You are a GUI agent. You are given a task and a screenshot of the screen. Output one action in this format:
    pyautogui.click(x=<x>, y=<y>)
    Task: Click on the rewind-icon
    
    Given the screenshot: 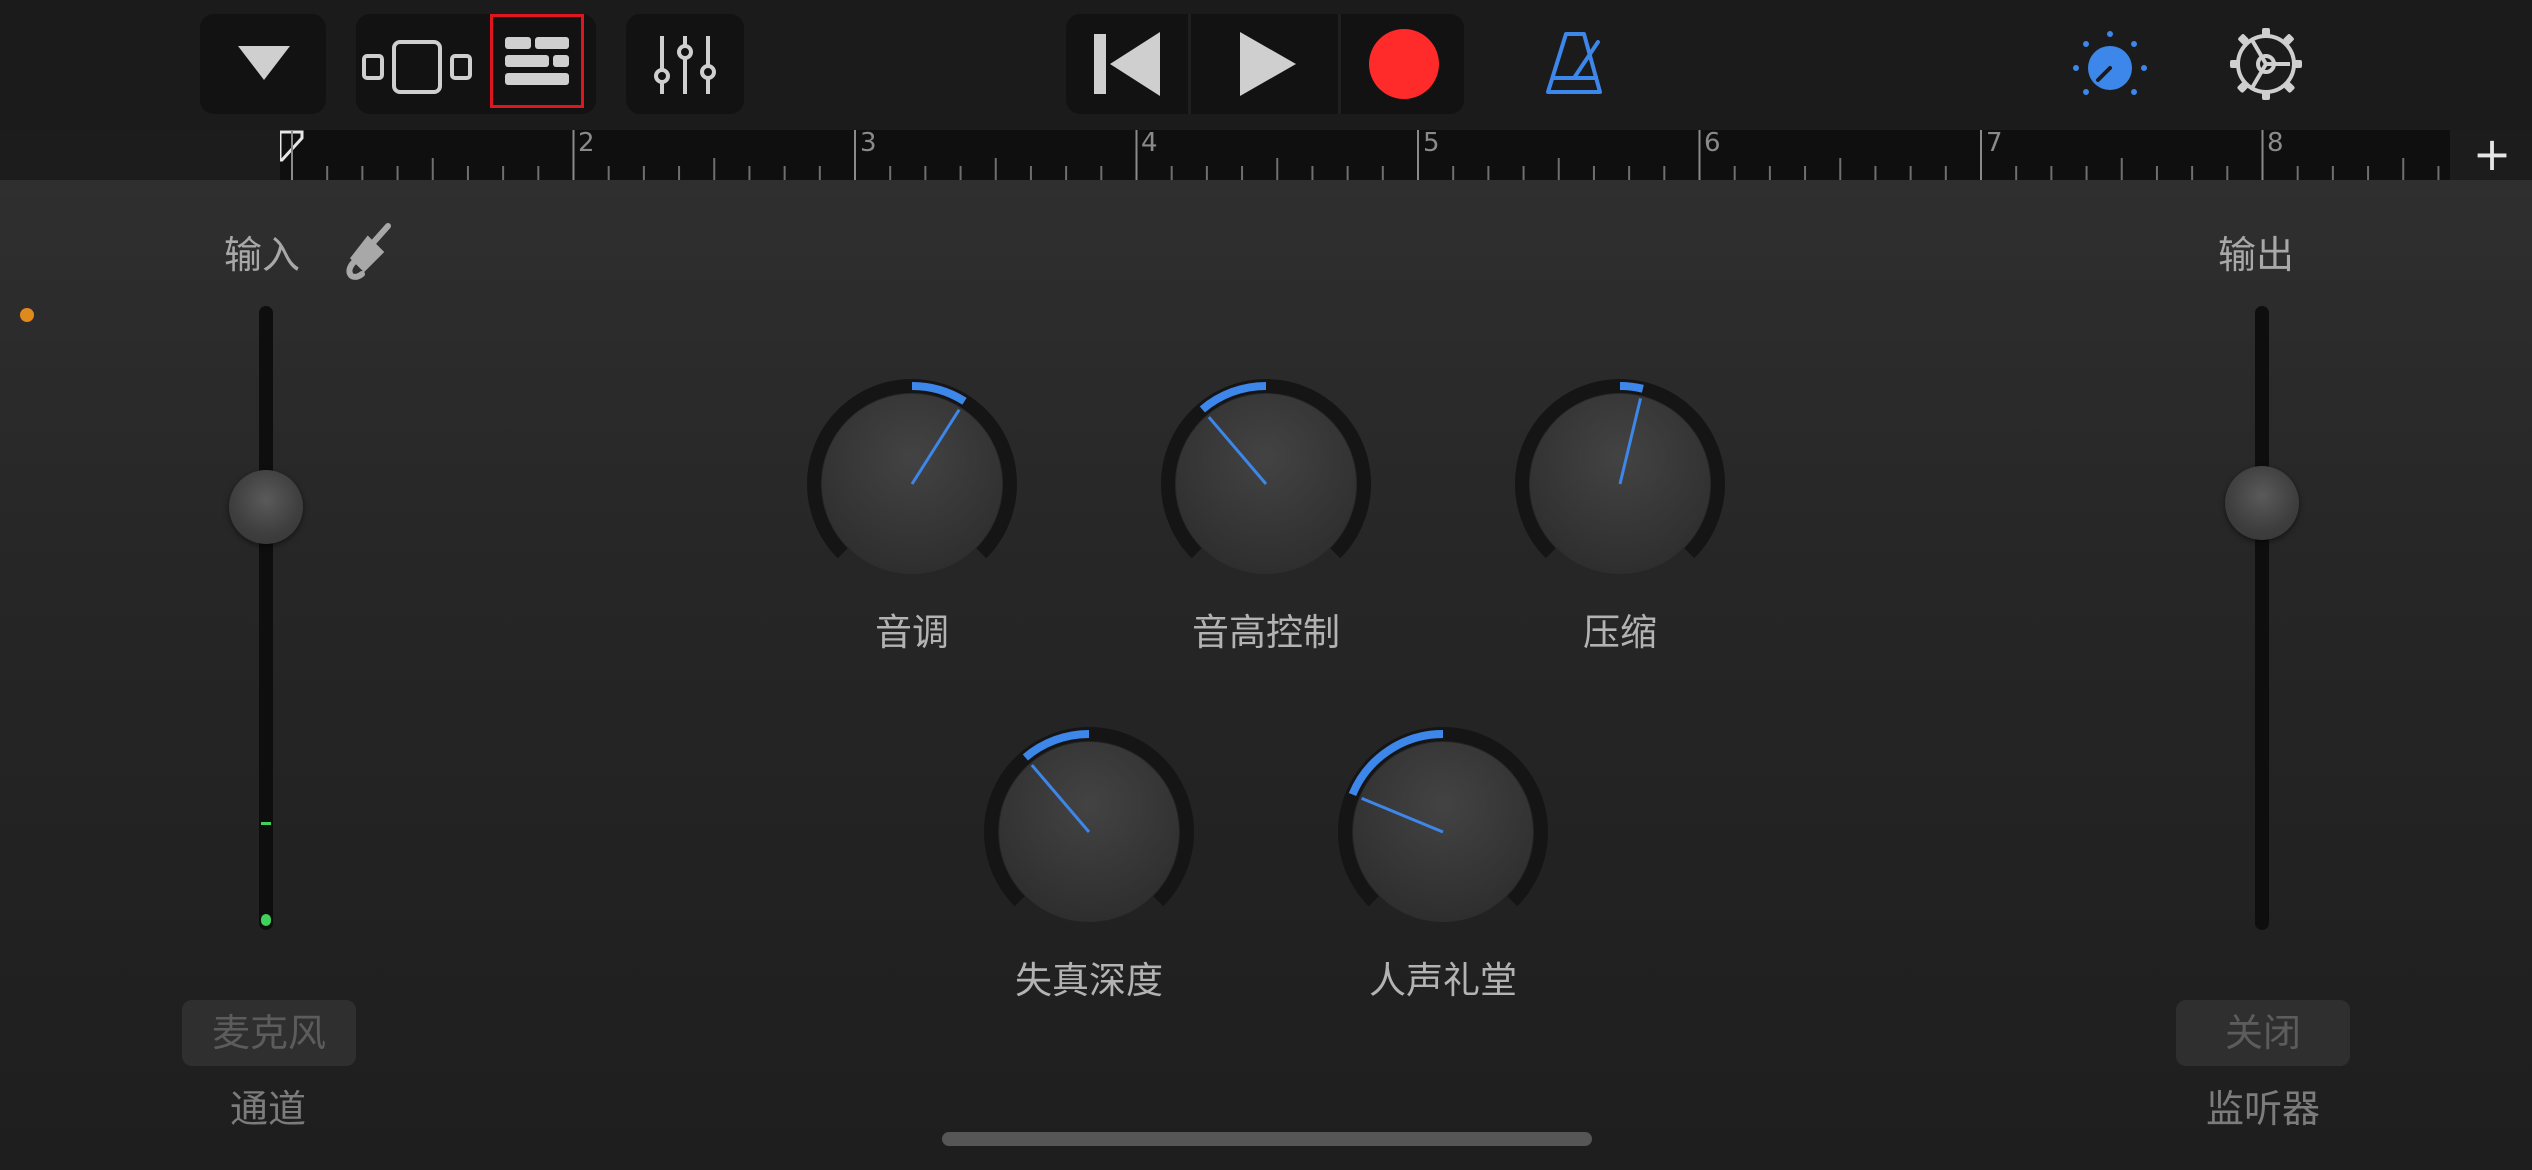 What is the action you would take?
    pyautogui.click(x=1127, y=64)
    